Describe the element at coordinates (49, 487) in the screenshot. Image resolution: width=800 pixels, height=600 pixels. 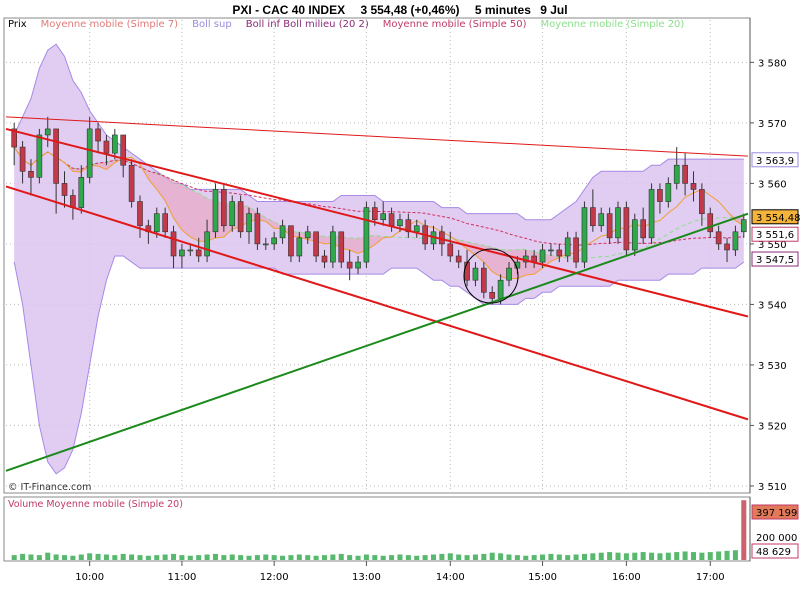
I see `watermark: © IT-Finance.com` at that location.